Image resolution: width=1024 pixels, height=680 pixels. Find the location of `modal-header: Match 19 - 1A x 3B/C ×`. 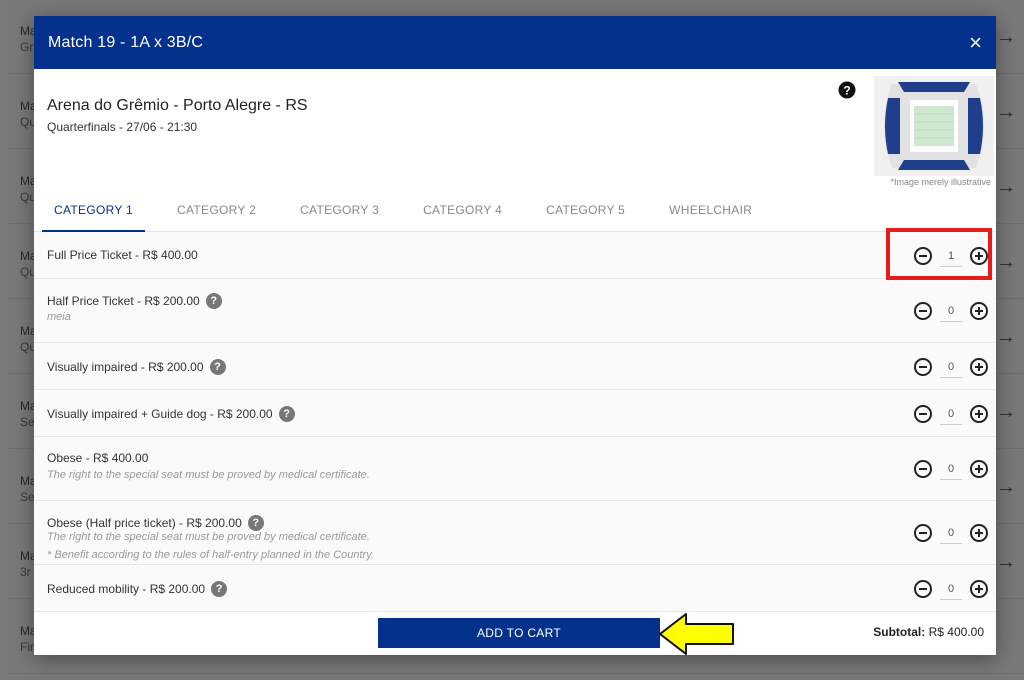

modal-header: Match 19 - 1A x 3B/C × is located at coordinates (515, 42).